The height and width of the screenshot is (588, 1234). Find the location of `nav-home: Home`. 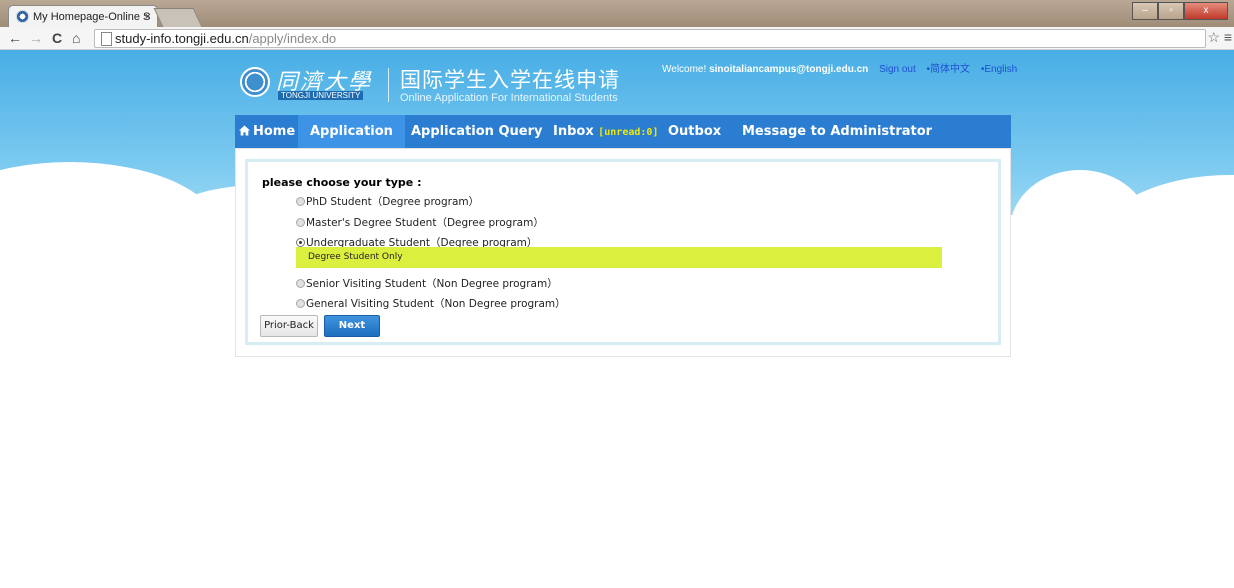

nav-home: Home is located at coordinates (267, 131).